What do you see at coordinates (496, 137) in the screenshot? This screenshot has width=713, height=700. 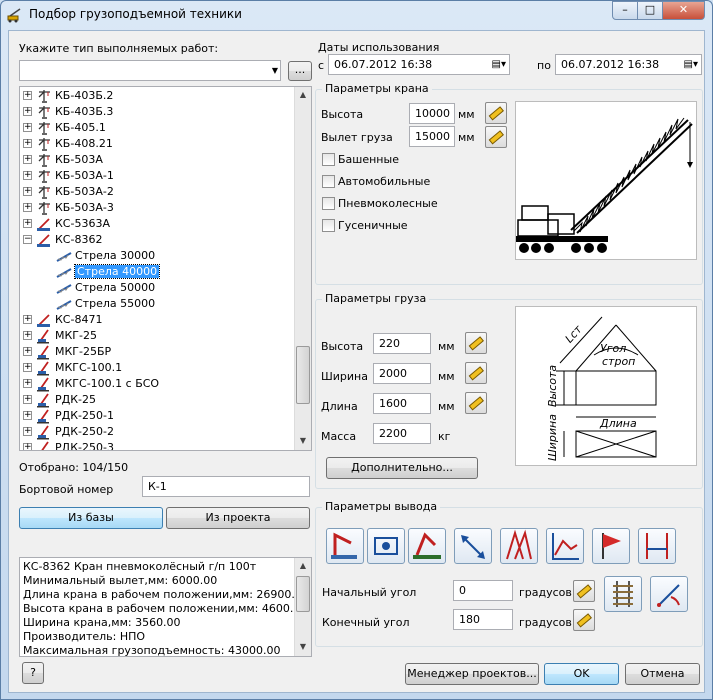 I see `measure-reach-button` at bounding box center [496, 137].